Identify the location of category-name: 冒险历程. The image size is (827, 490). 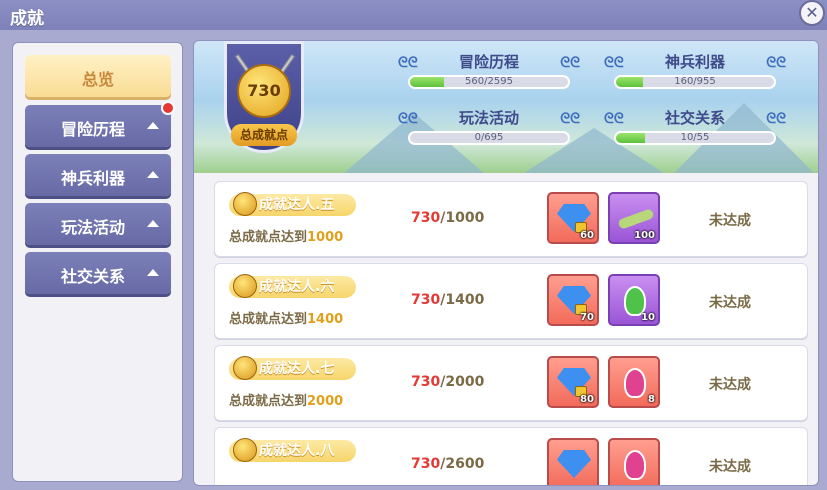
(488, 62).